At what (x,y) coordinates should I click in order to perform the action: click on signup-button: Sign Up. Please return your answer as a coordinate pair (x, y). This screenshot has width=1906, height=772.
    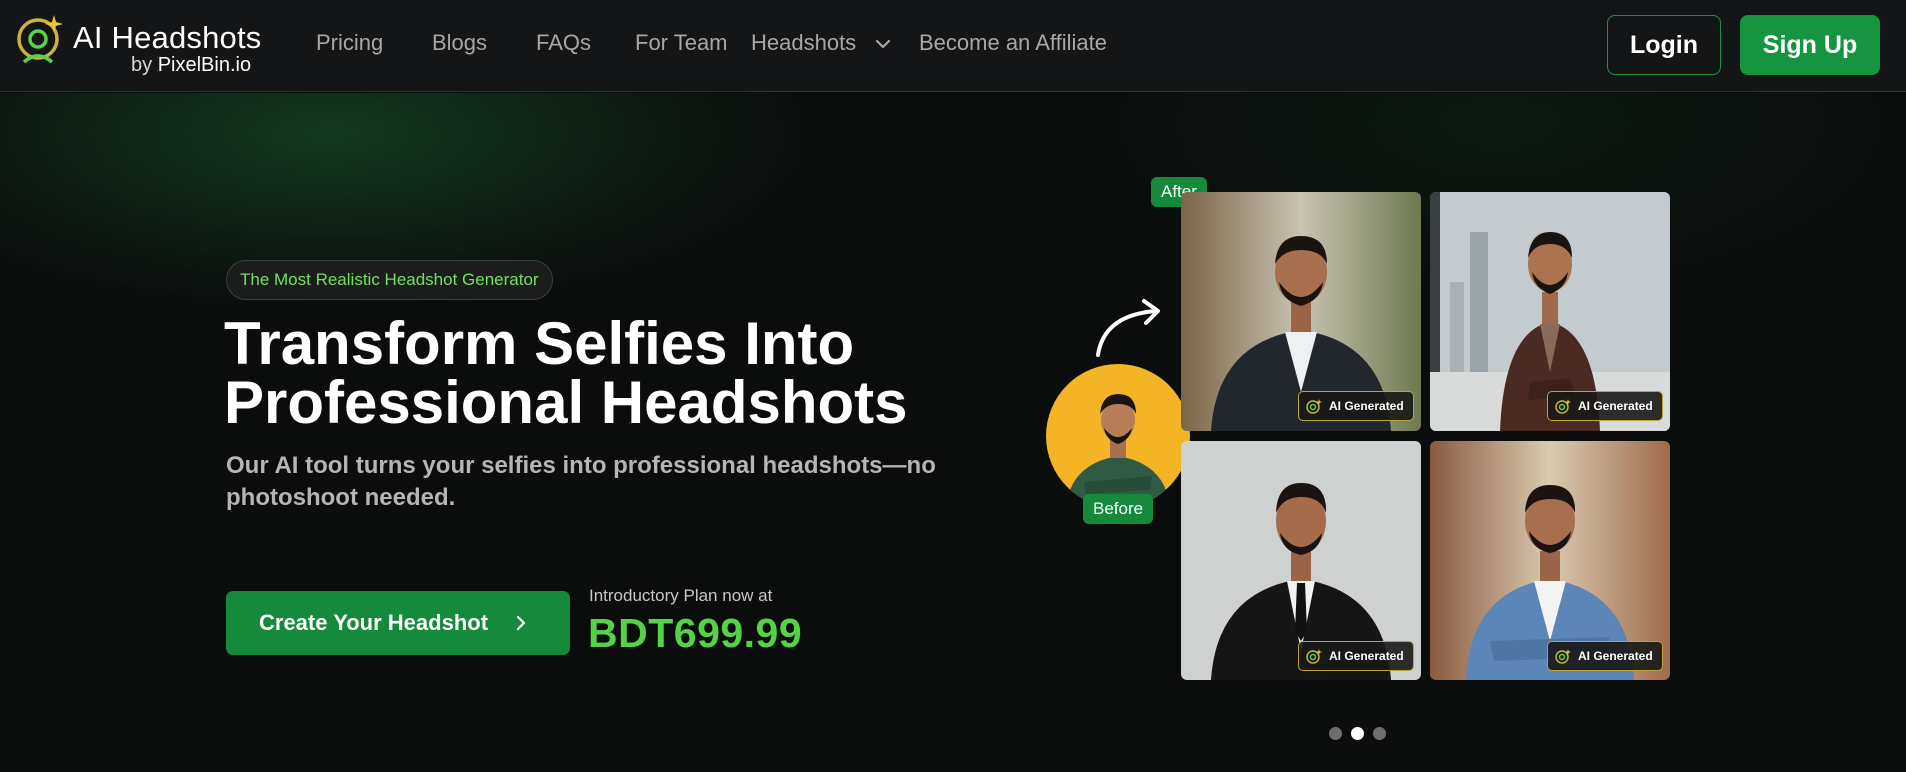
    Looking at the image, I should click on (1810, 45).